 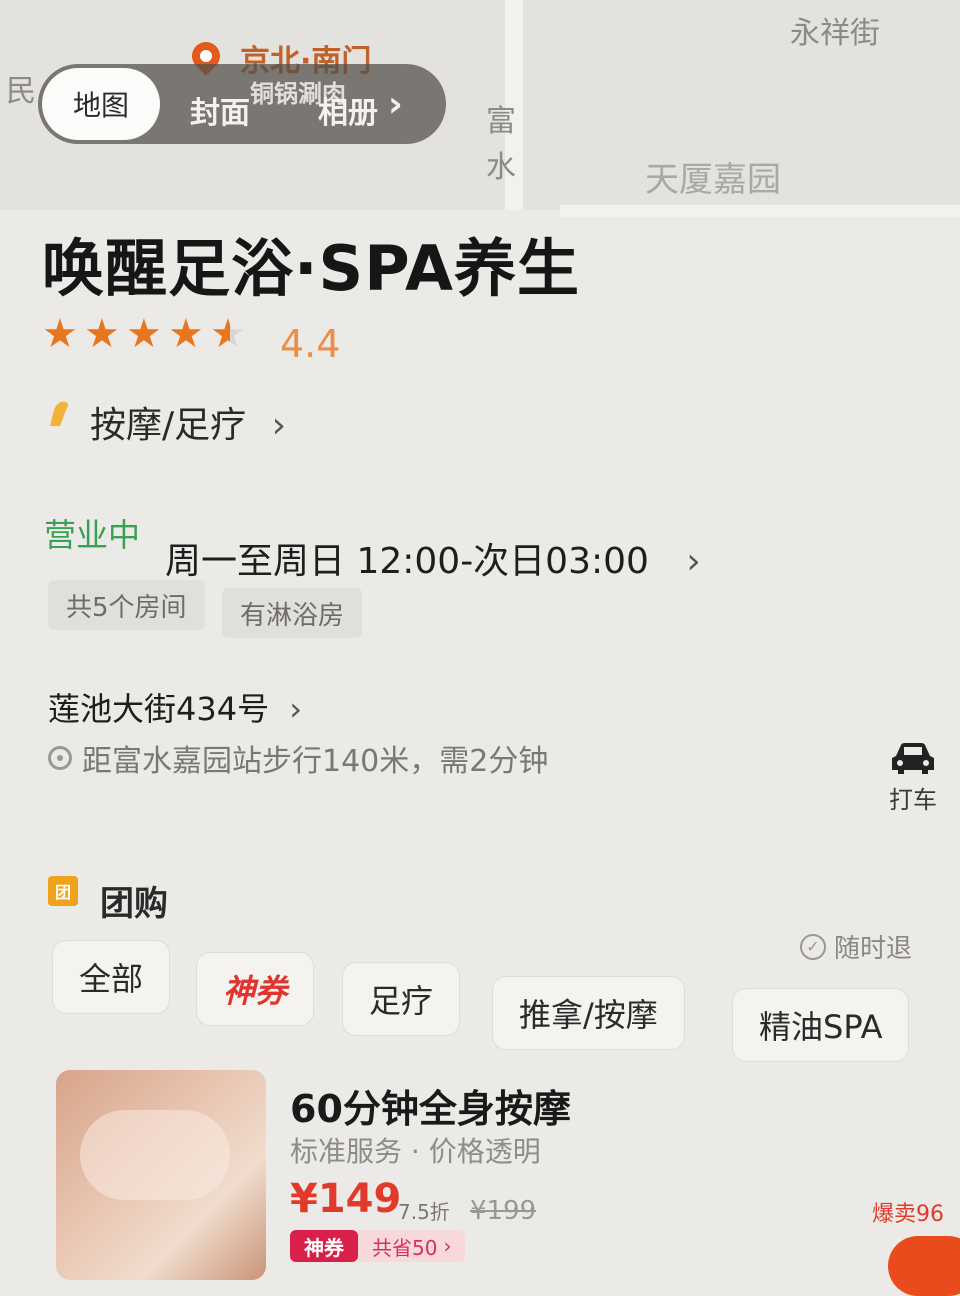 I want to click on category-link: 按摩/足疗 ›, so click(x=188, y=422).